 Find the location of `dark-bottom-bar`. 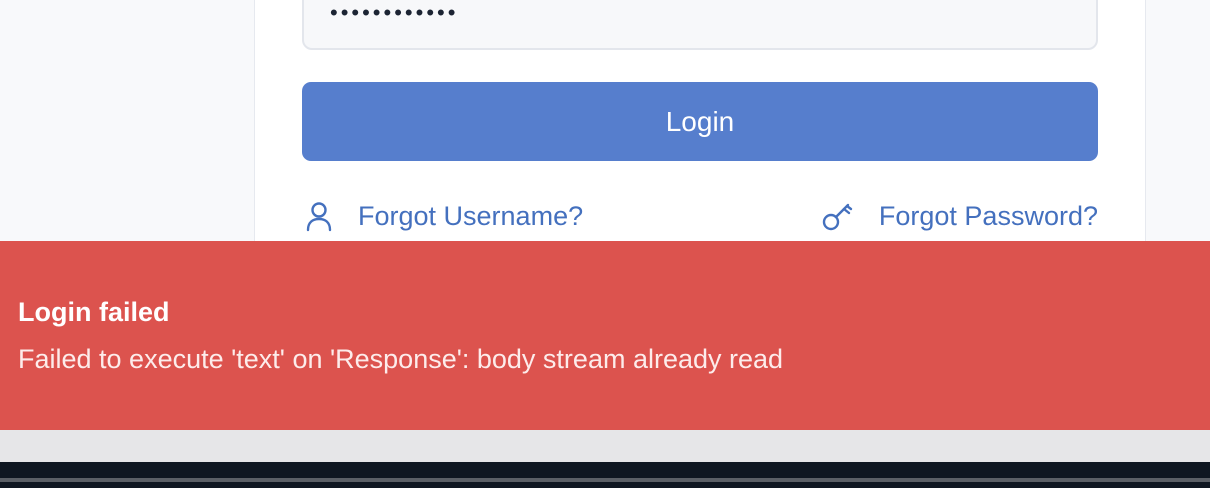

dark-bottom-bar is located at coordinates (605, 475).